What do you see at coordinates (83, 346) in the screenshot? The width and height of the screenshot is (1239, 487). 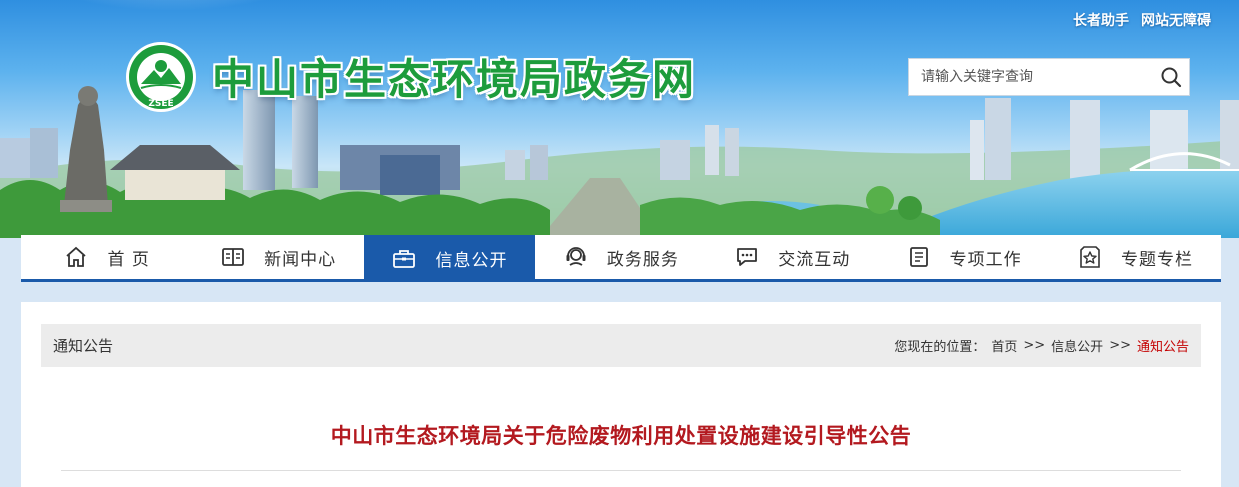 I see `section-title: 通知公告` at bounding box center [83, 346].